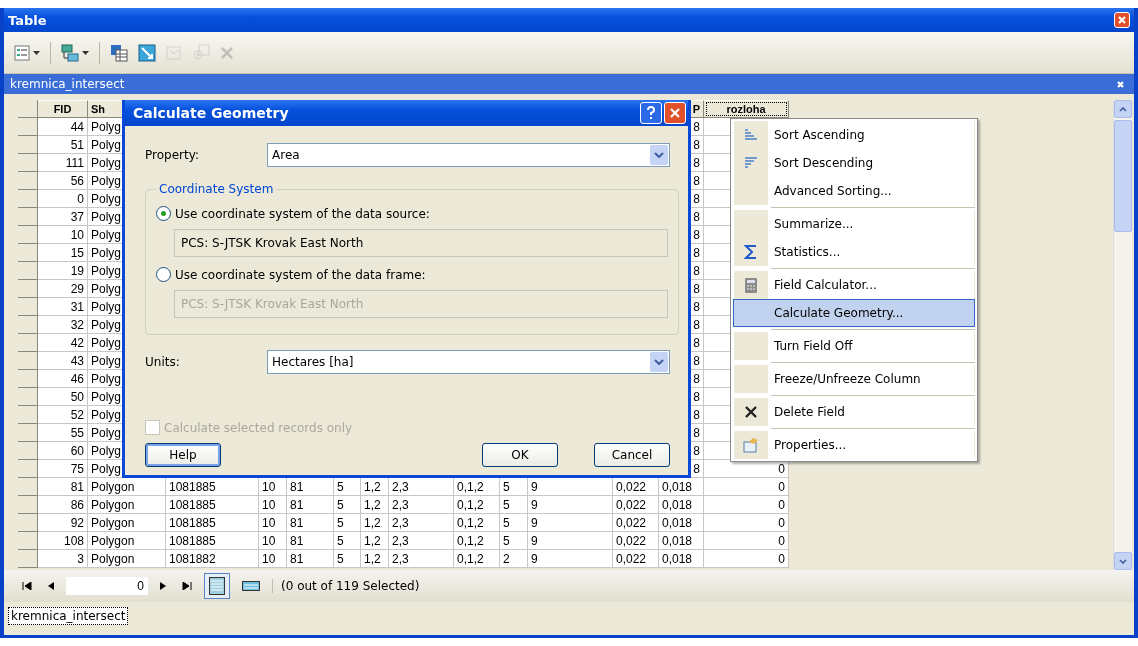  I want to click on table-cell: 37, so click(63, 217).